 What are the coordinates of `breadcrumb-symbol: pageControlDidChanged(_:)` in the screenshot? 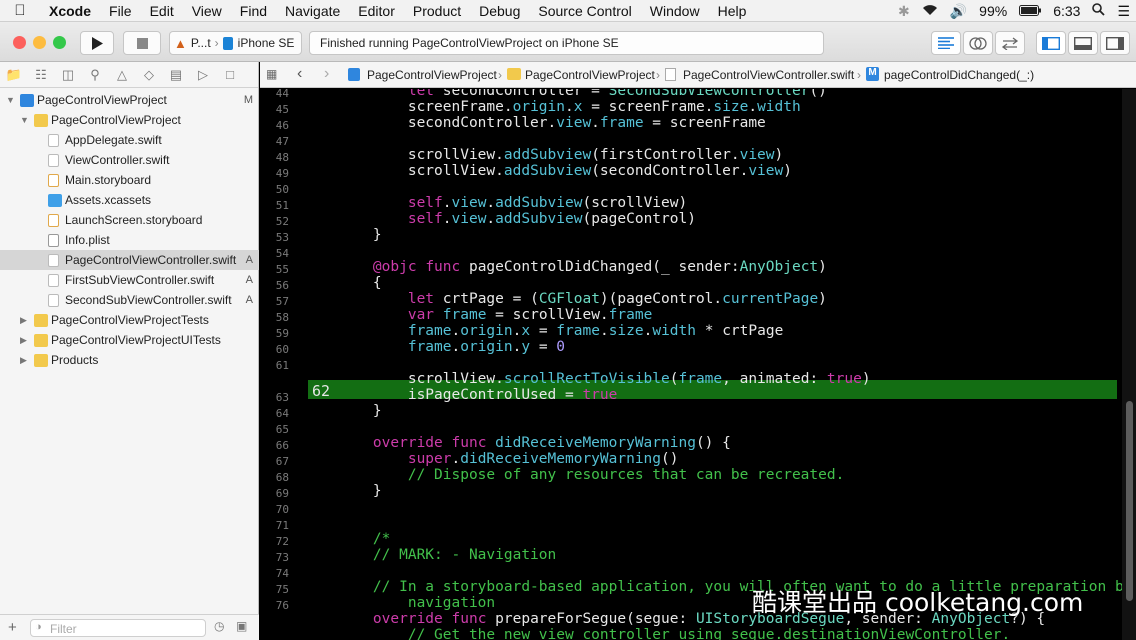 It's located at (959, 75).